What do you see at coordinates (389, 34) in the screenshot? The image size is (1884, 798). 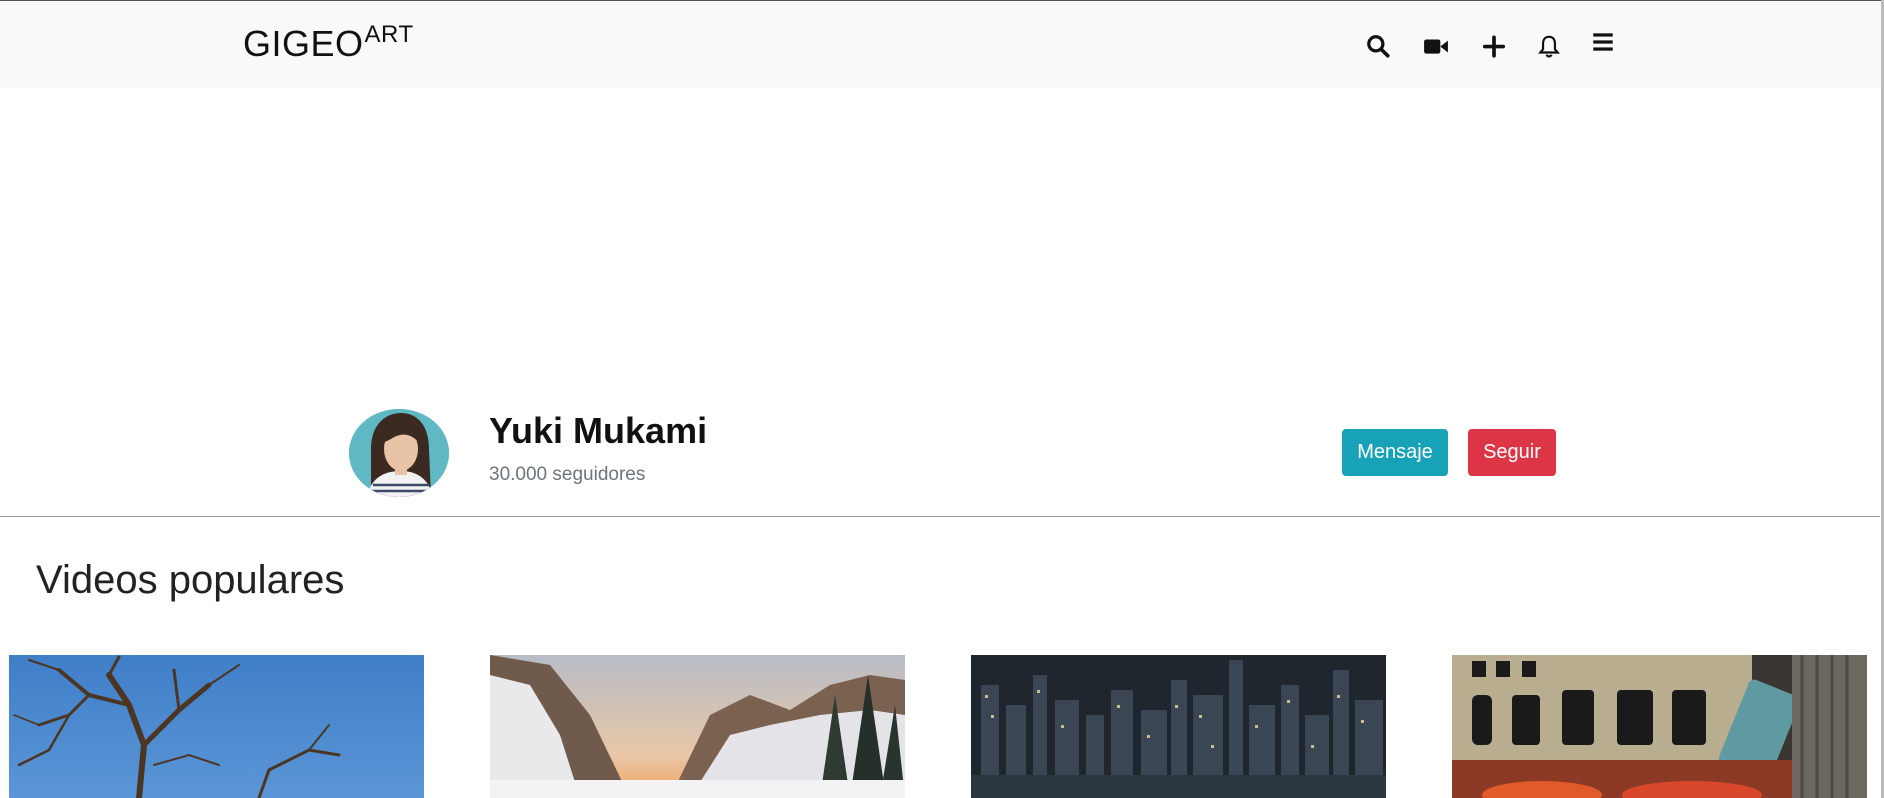 I see `brand-suffix: ART` at bounding box center [389, 34].